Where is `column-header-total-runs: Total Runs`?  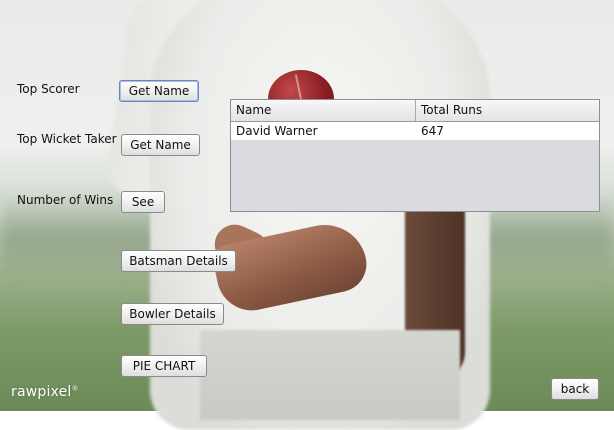
column-header-total-runs: Total Runs is located at coordinates (507, 110).